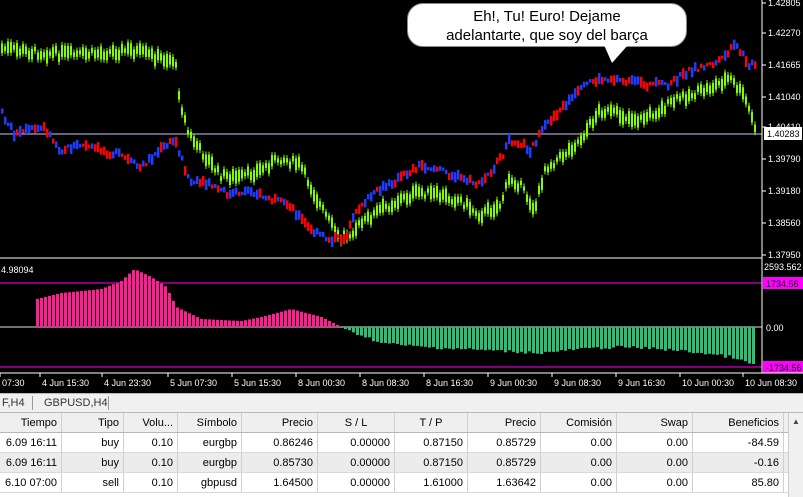  What do you see at coordinates (280, 482) in the screenshot?
I see `cell-price: 1.64500` at bounding box center [280, 482].